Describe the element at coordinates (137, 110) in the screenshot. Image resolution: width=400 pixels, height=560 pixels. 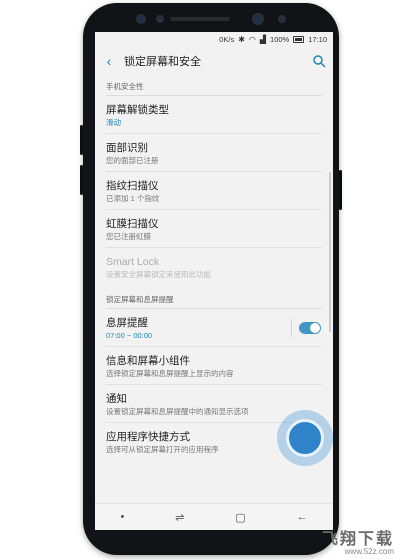
I see `item-title: 屏幕解锁类型` at that location.